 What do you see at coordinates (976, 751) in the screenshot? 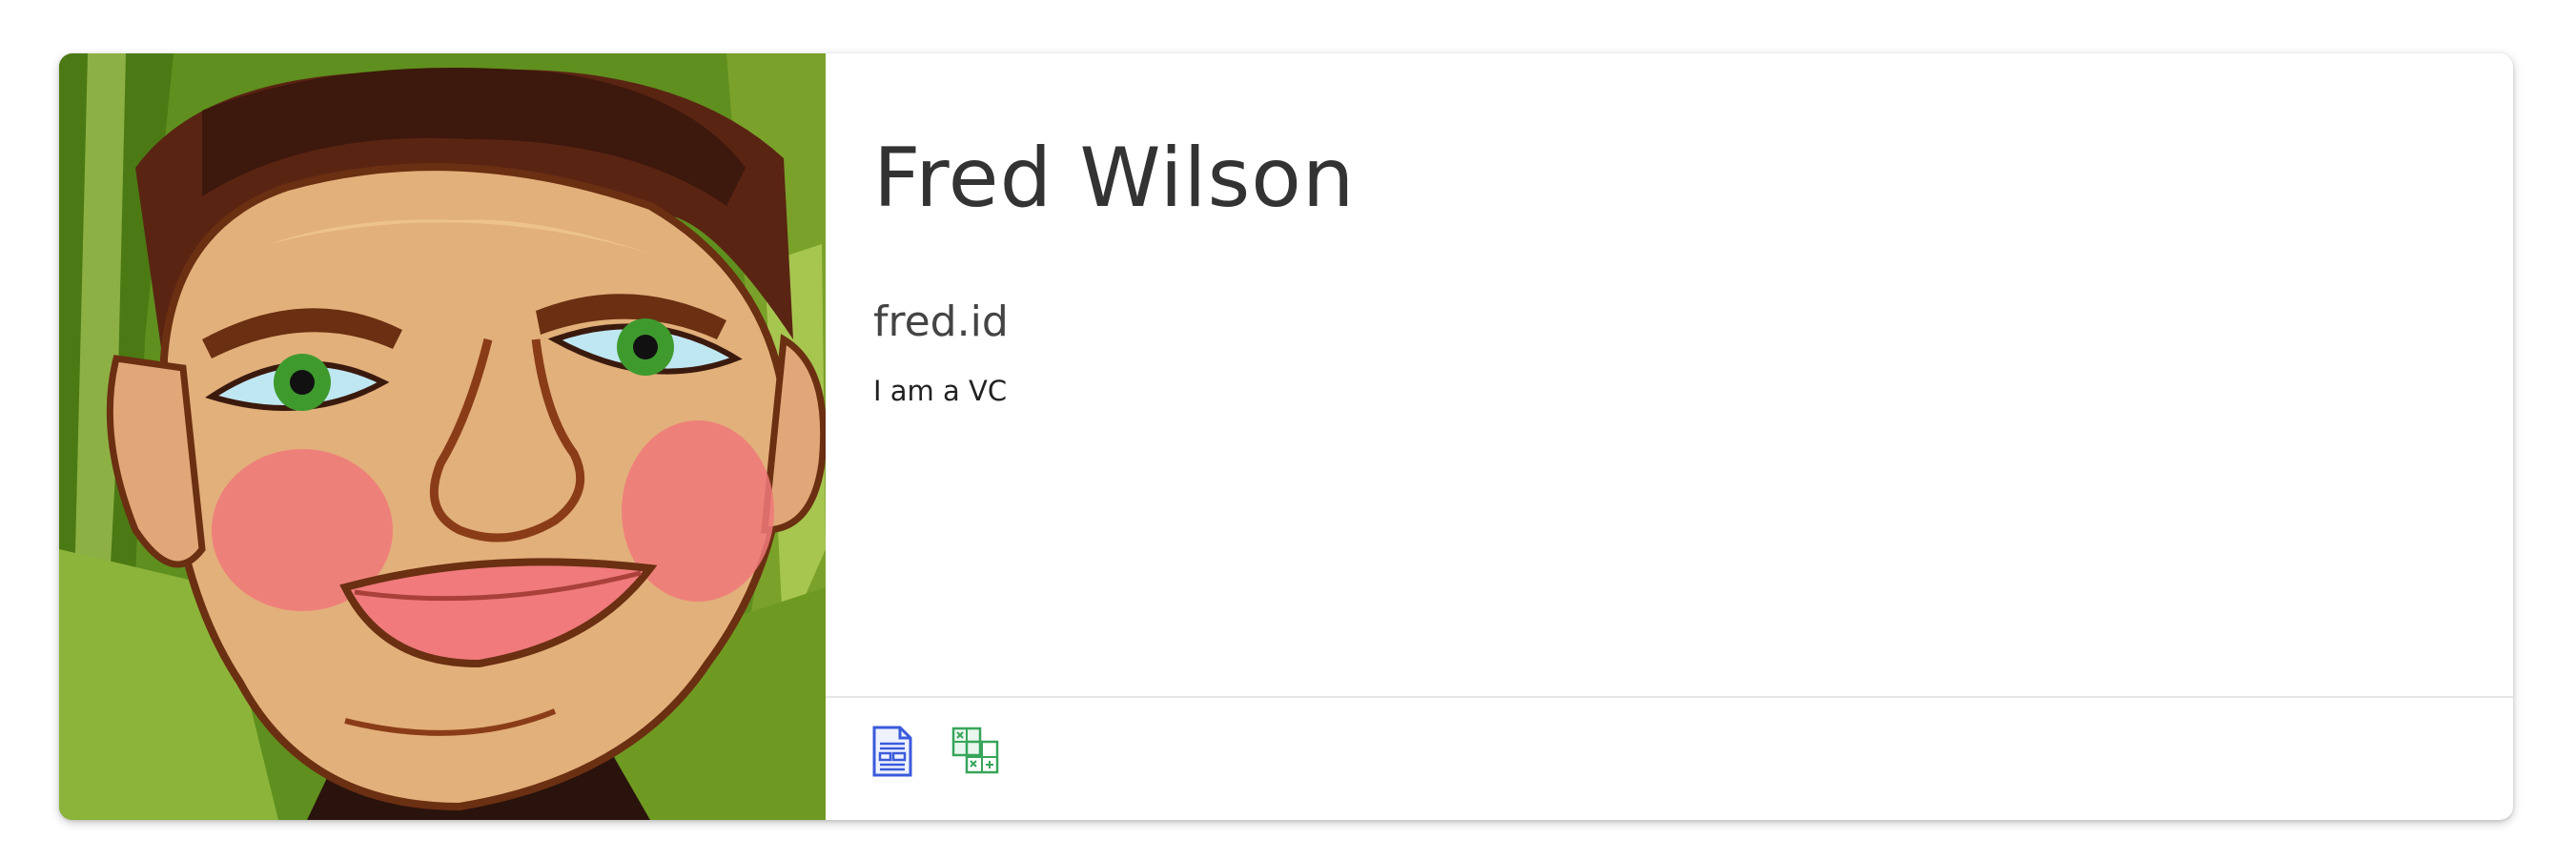
I see `spreadsheet-app-icon` at bounding box center [976, 751].